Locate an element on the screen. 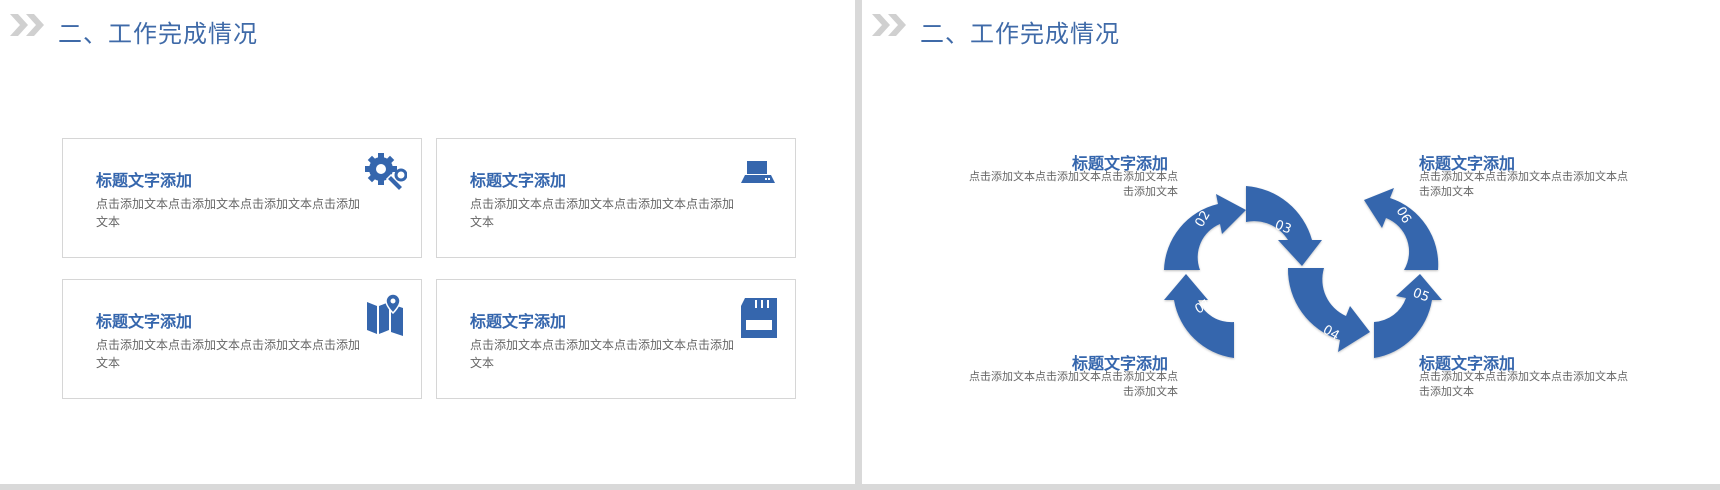 This screenshot has height=490, width=1720. caption-body-bottom-left: 点击添加文本点击添加文本点击添加文本点击添加文本 is located at coordinates (1073, 384).